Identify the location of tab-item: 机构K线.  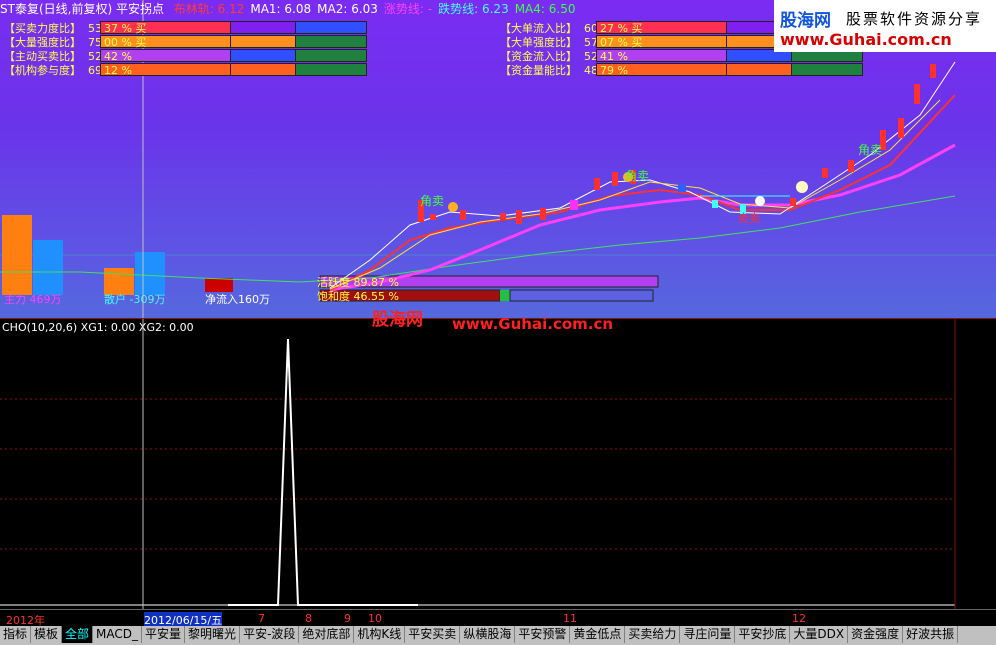
(380, 634).